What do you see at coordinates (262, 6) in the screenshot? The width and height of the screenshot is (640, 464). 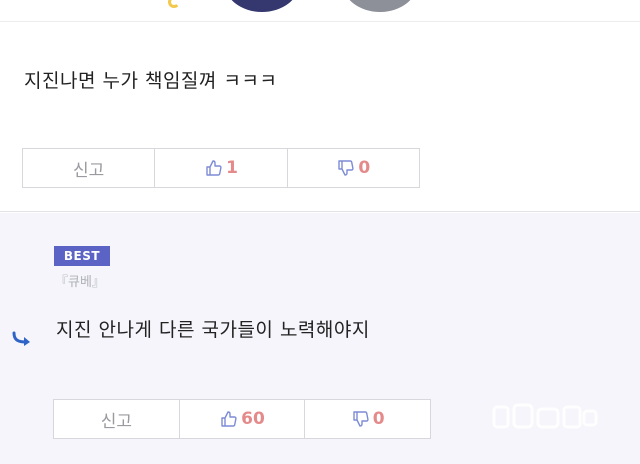 I see `vote-up-circle-button` at bounding box center [262, 6].